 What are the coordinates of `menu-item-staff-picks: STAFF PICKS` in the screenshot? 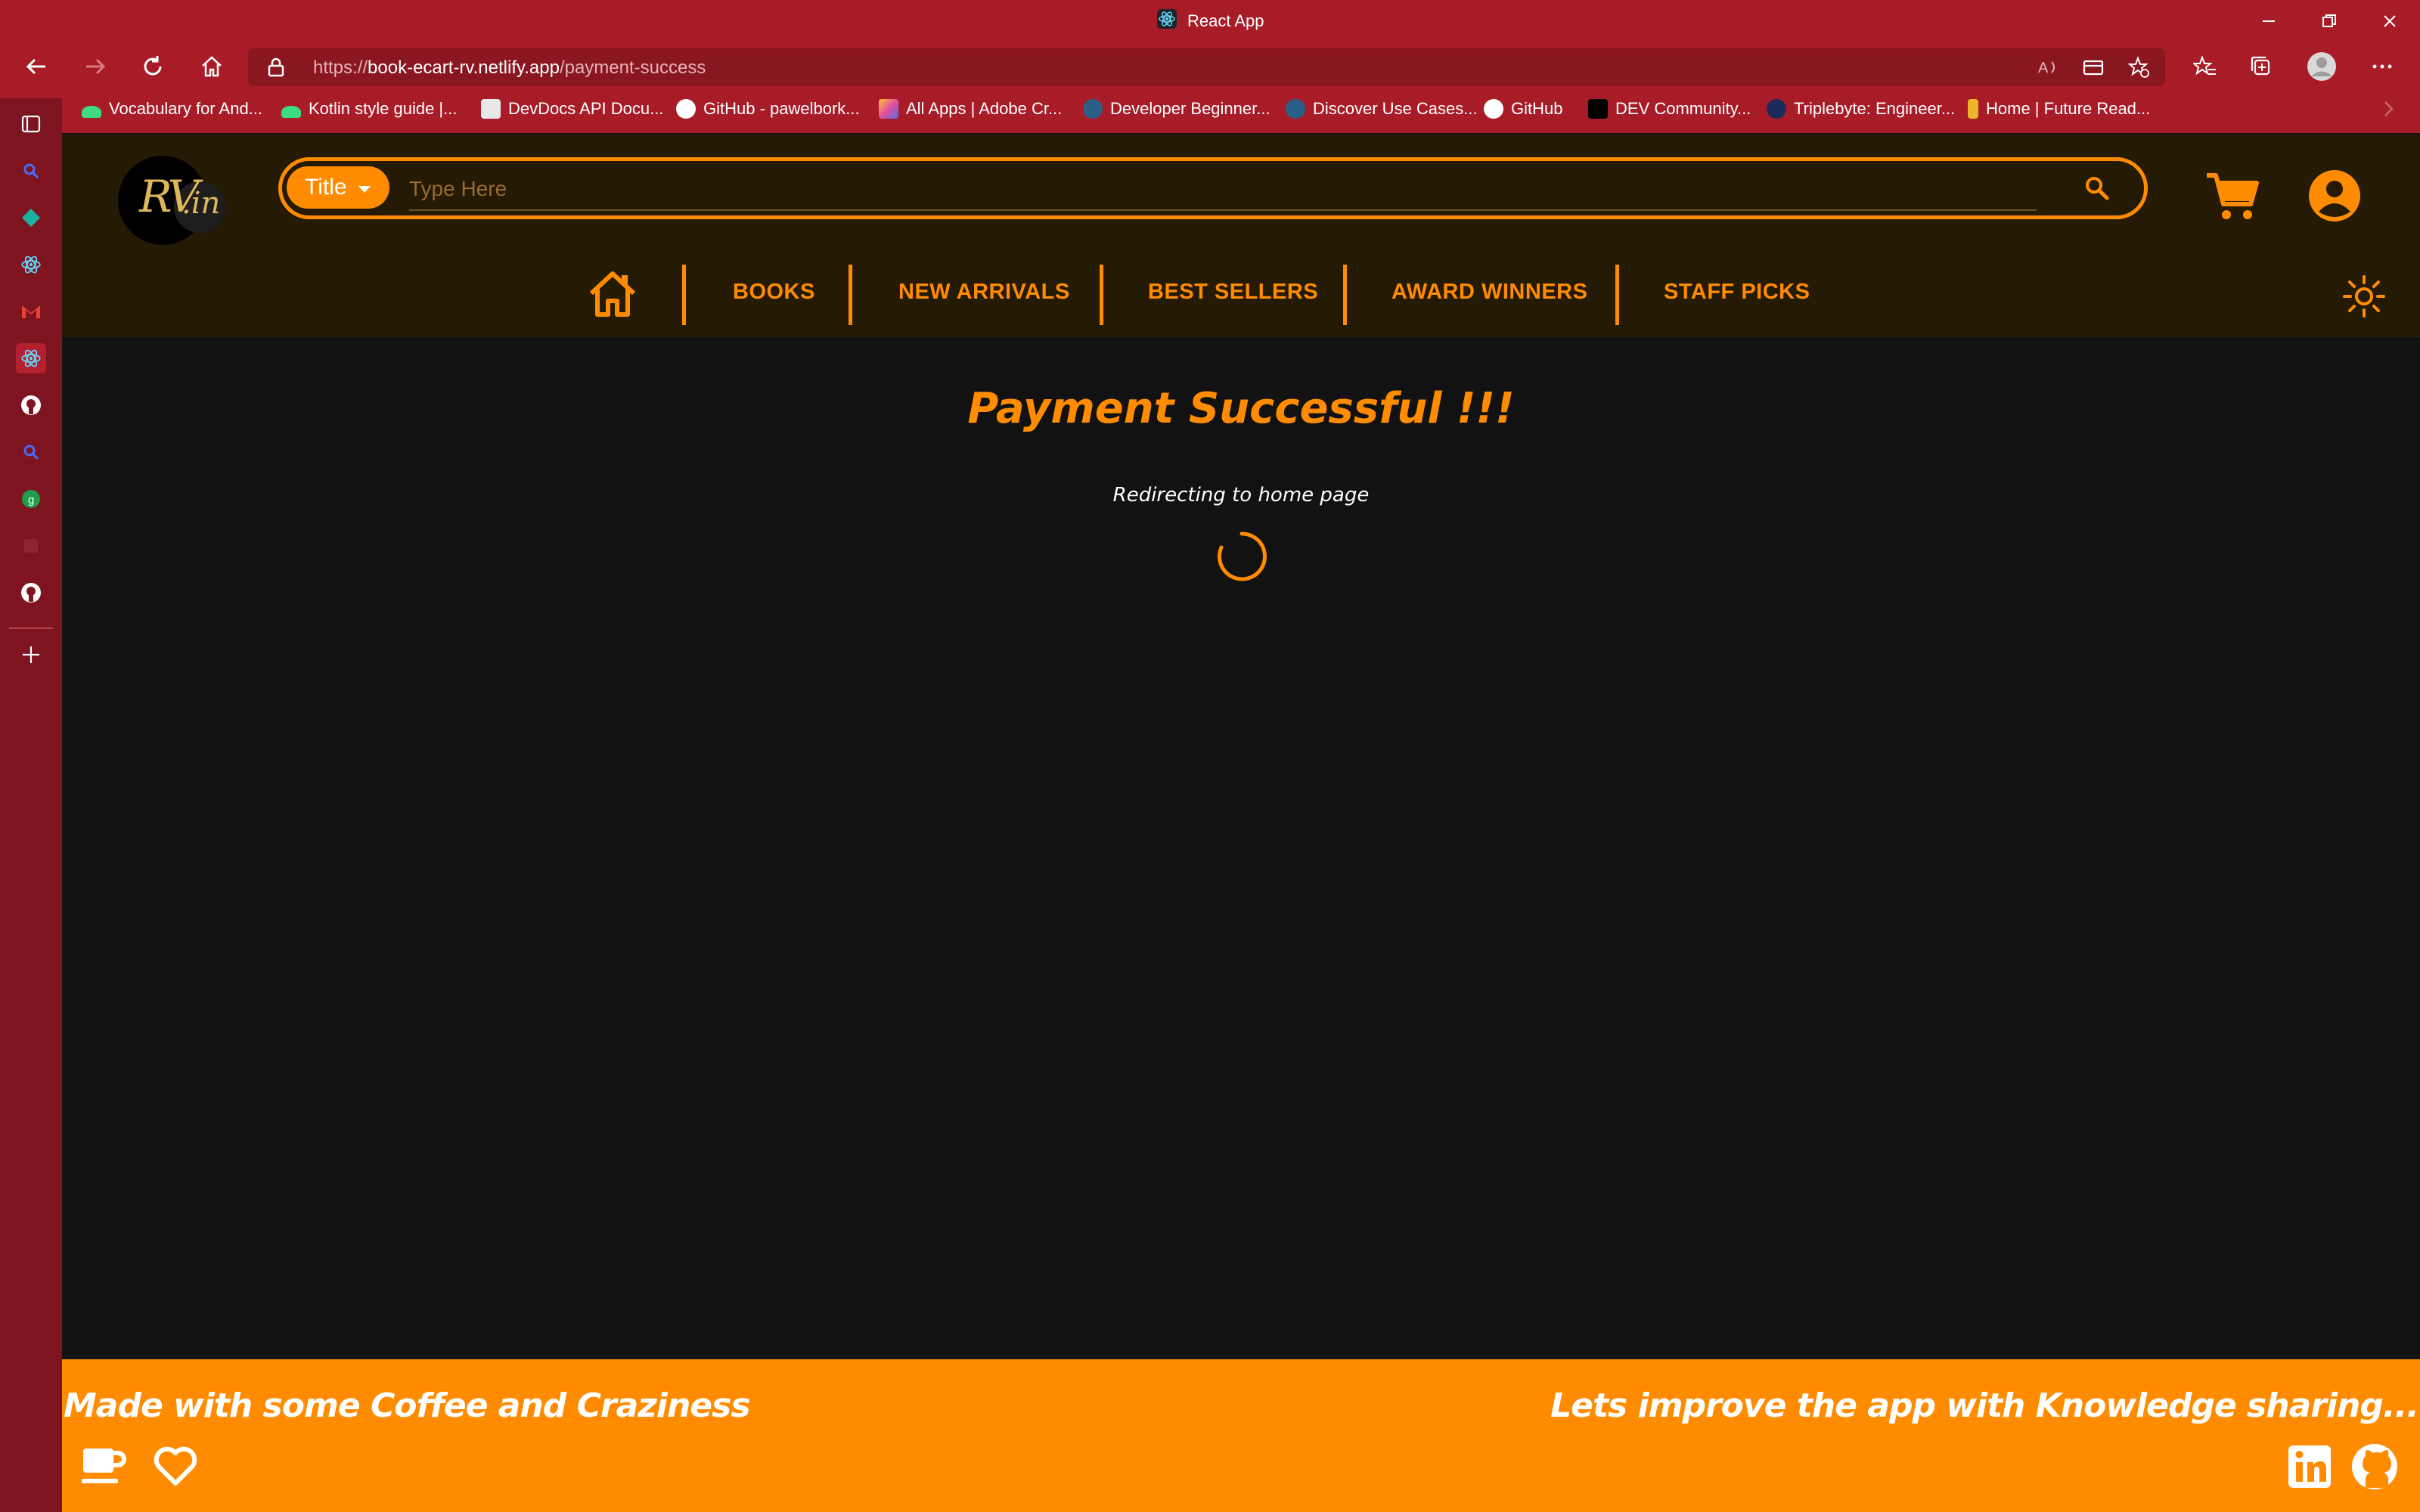 It's located at (1737, 292).